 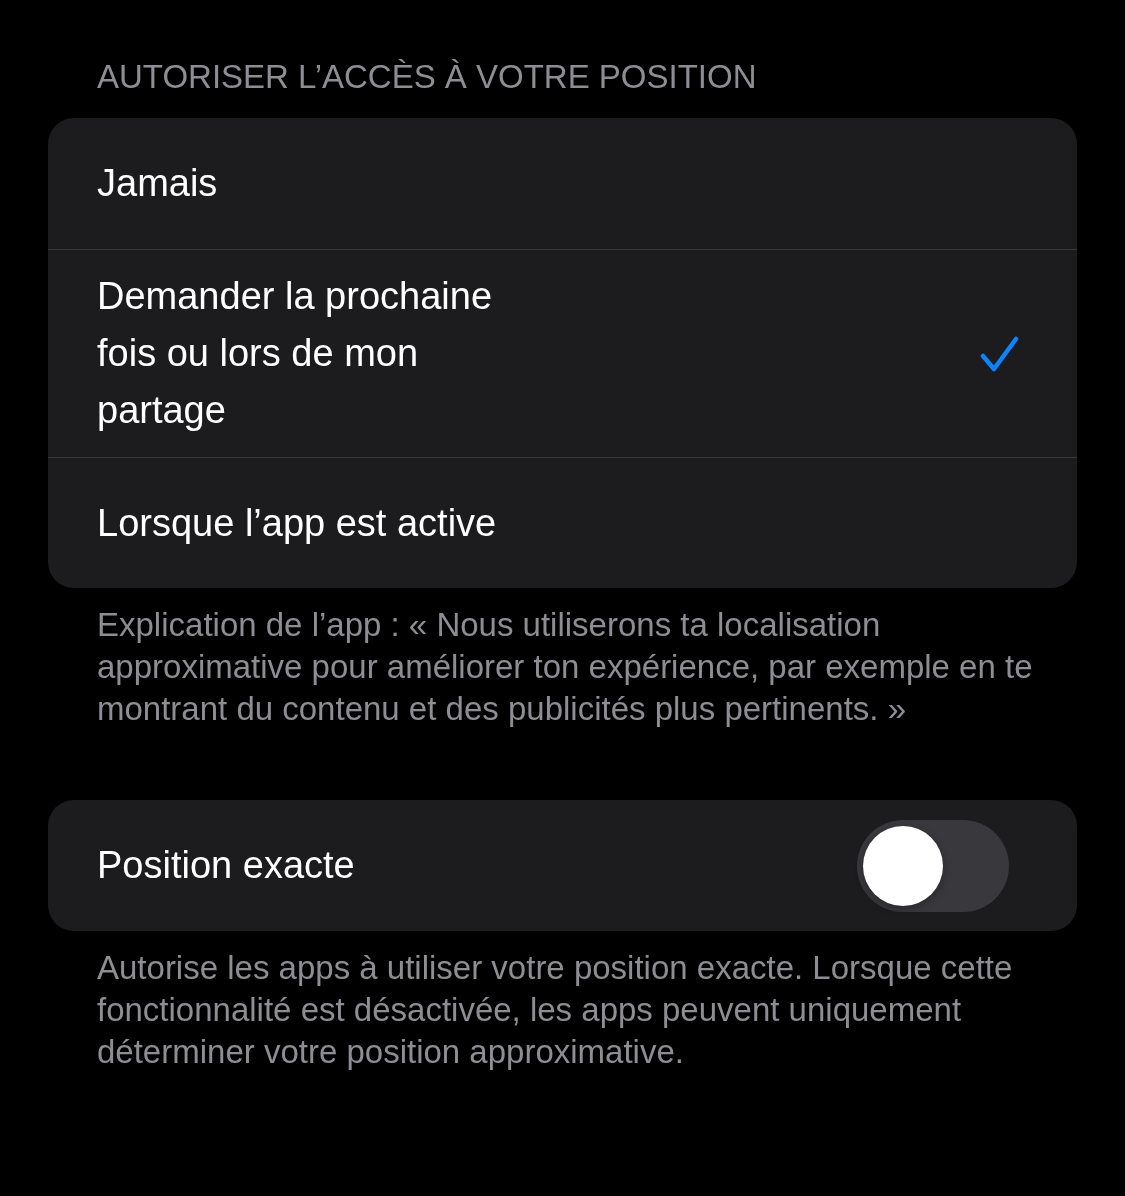 What do you see at coordinates (555, 1010) in the screenshot?
I see `precise-location-description: Autorise les apps à utiliser votre position exacte. Lorsque cette fonctionnalité est désactivée, les apps peuvent uniquement déterminer votre position approximative.` at bounding box center [555, 1010].